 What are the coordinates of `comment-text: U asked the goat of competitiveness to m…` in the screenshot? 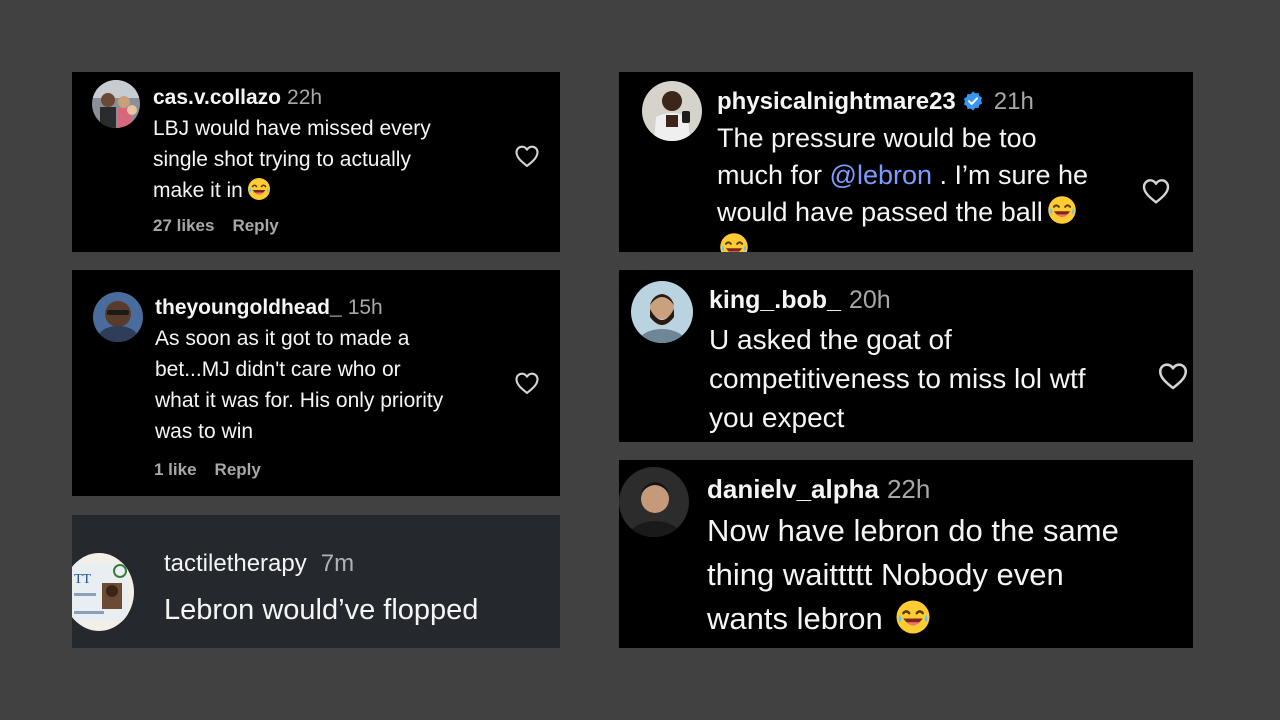 It's located at (897, 378).